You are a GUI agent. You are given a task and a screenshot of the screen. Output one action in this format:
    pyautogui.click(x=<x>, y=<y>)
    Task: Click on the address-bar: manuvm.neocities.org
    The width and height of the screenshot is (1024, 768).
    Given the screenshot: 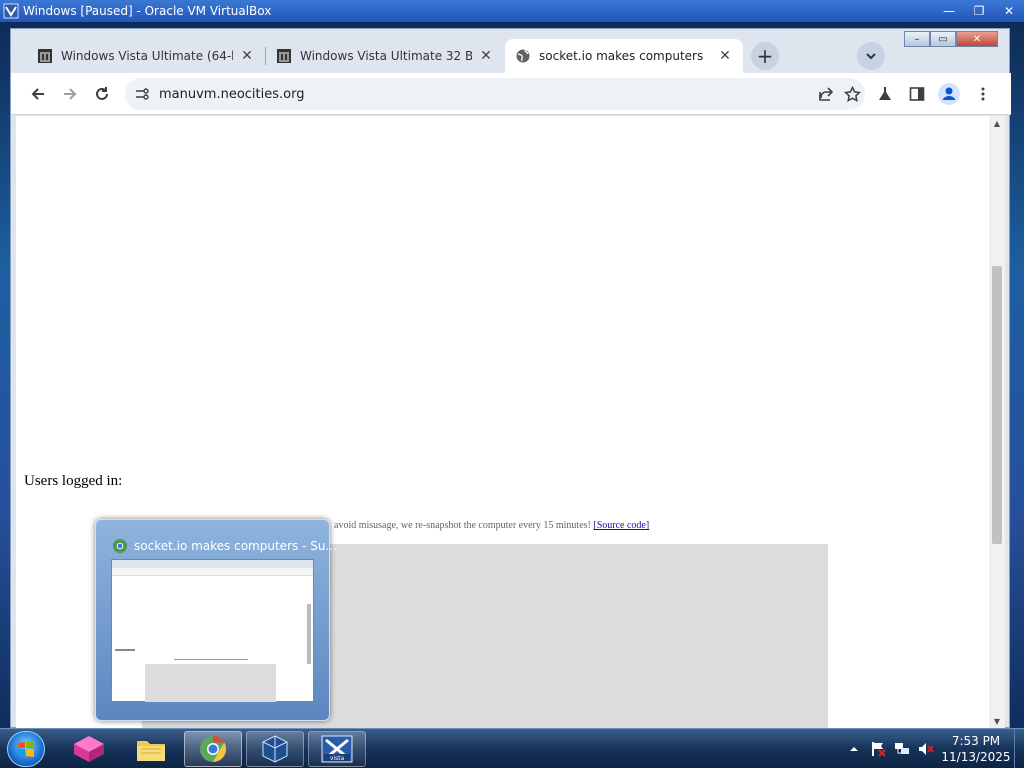 What is the action you would take?
    pyautogui.click(x=495, y=94)
    